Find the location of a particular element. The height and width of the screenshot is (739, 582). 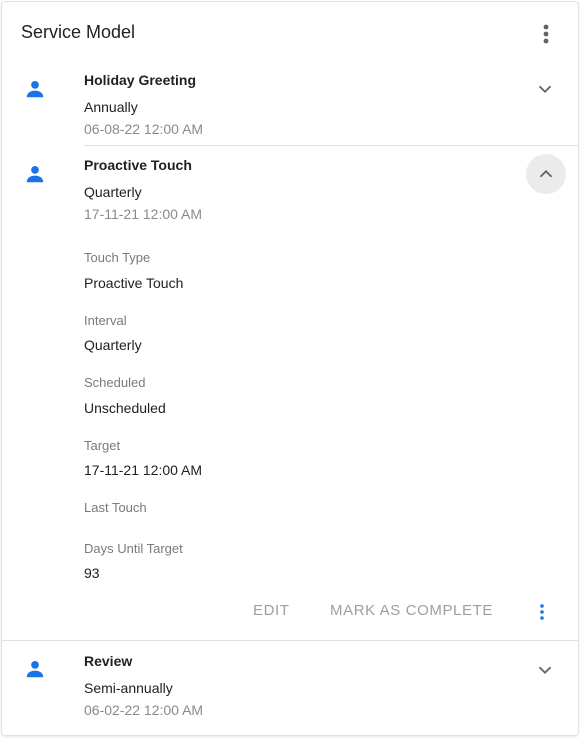

last-touch-label: Last Touch is located at coordinates (115, 507).